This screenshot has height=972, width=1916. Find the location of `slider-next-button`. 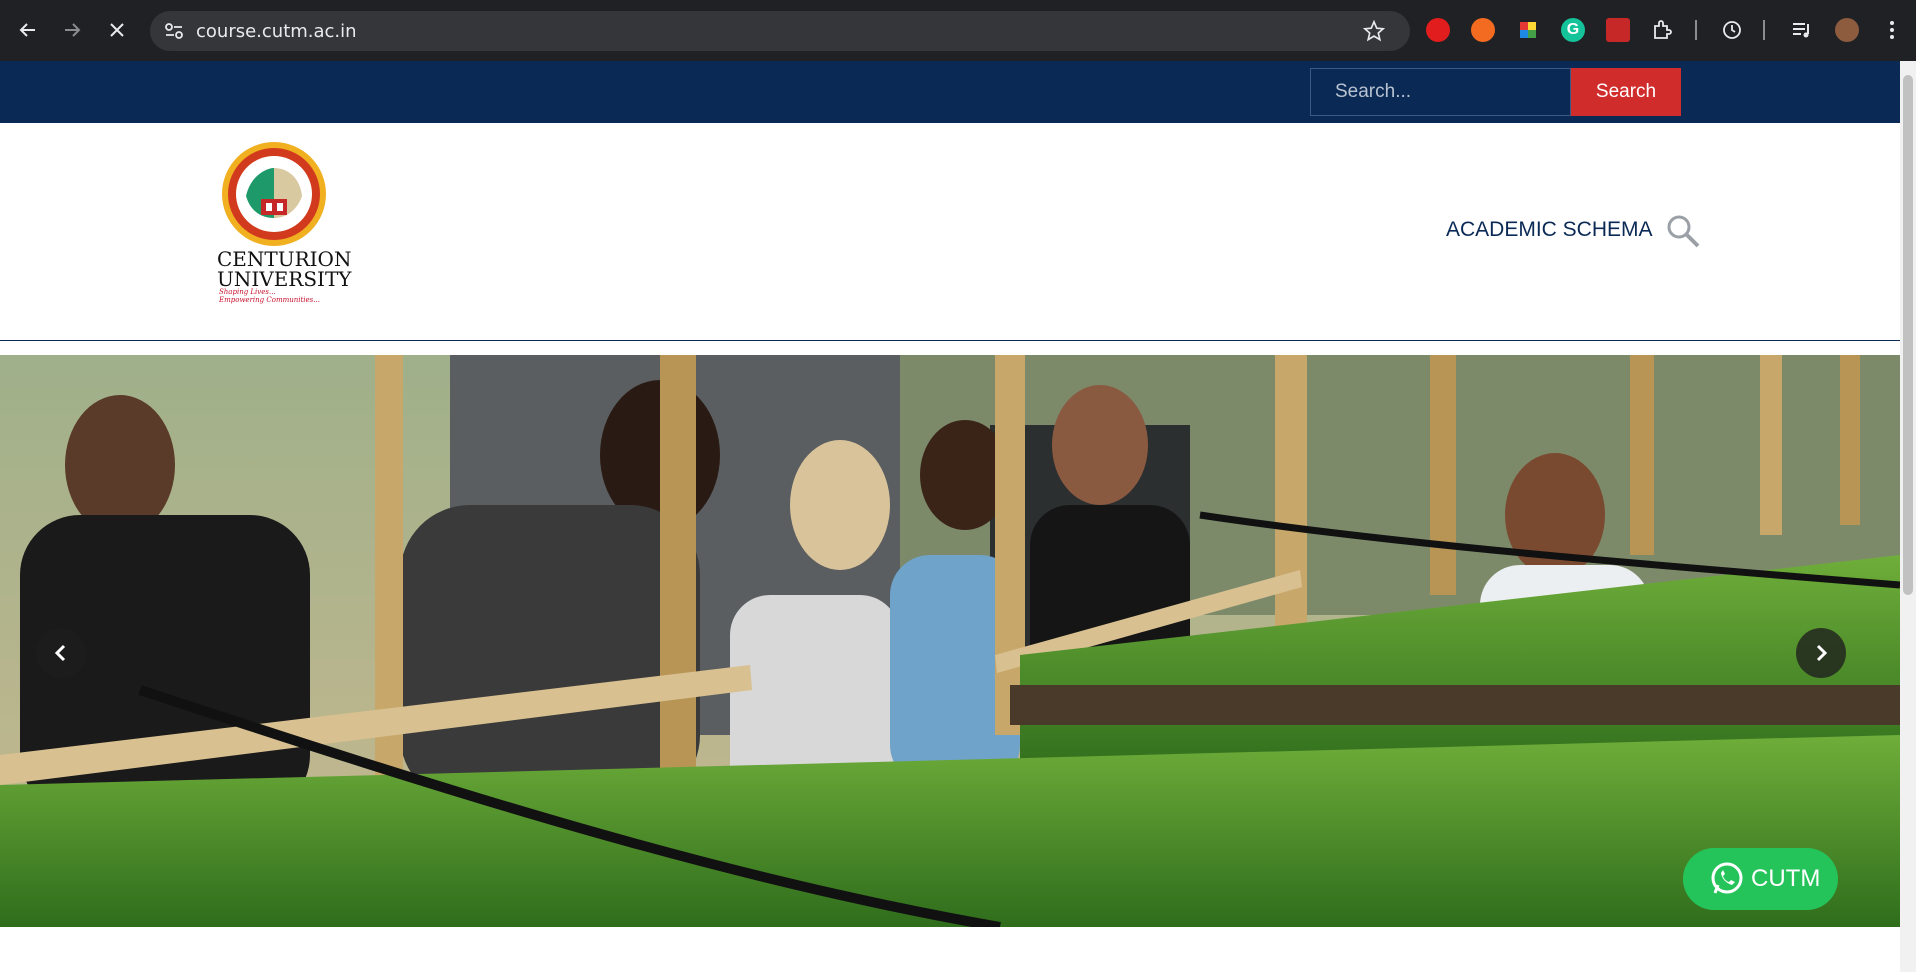

slider-next-button is located at coordinates (1821, 653).